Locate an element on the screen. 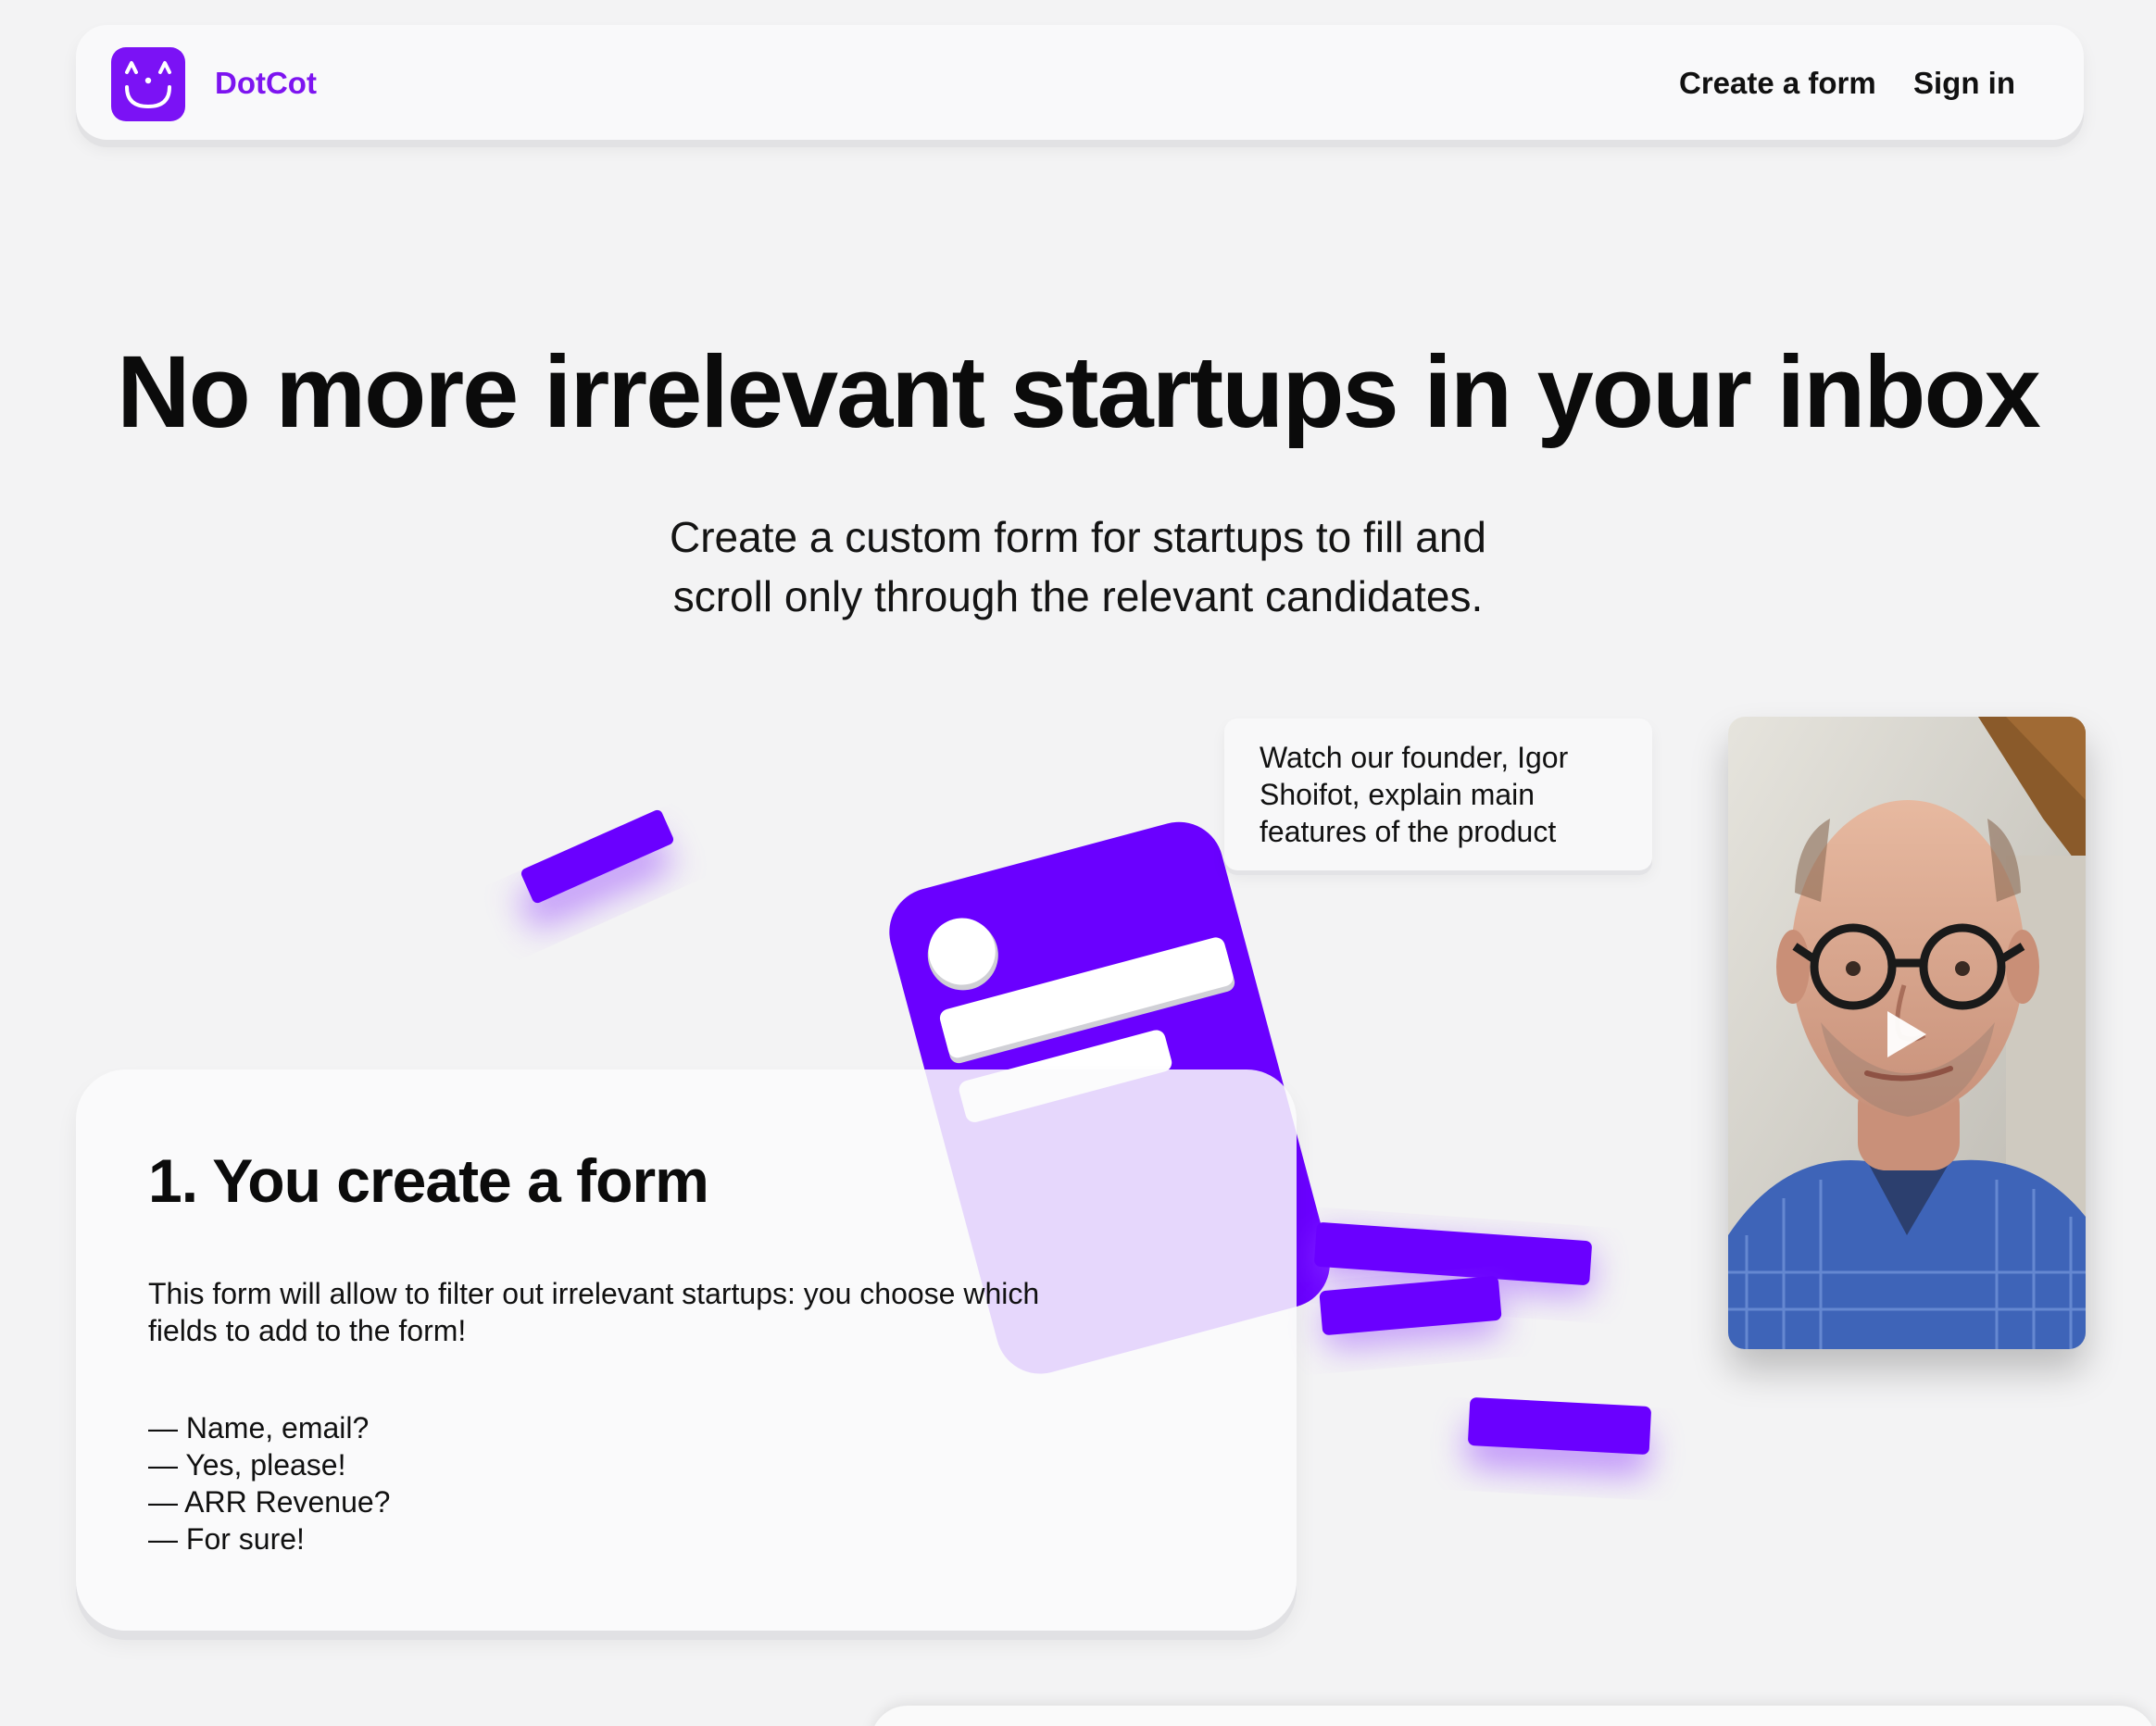 The width and height of the screenshot is (2156, 1726). qa-list-item: — ARR Revenue? is located at coordinates (269, 1502).